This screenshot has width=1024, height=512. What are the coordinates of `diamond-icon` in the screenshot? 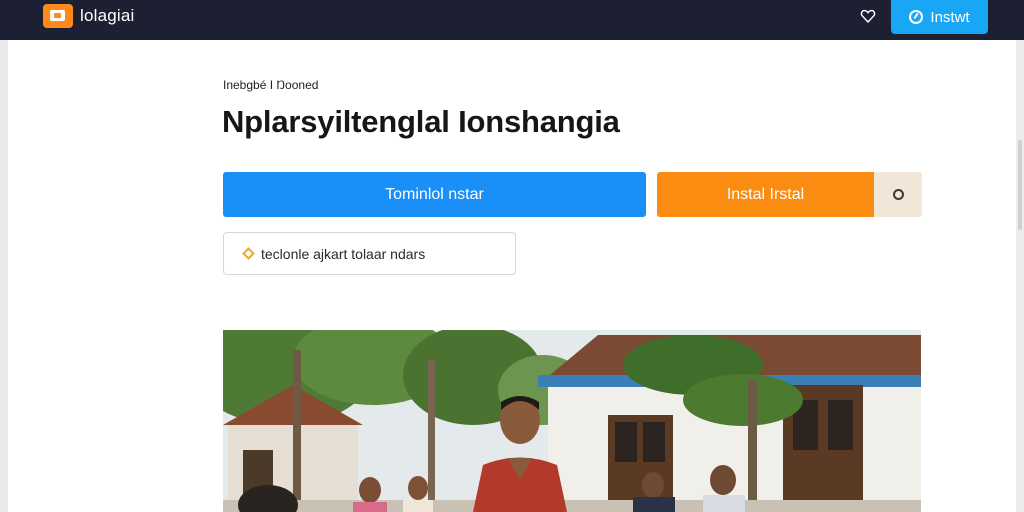 It's located at (248, 253).